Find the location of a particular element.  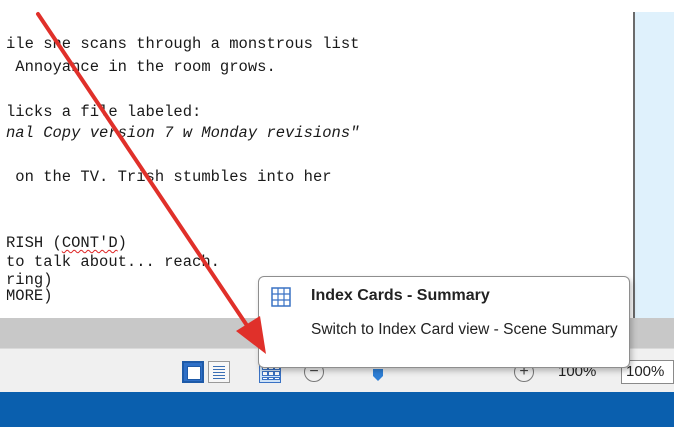

taskbar is located at coordinates (337, 409).